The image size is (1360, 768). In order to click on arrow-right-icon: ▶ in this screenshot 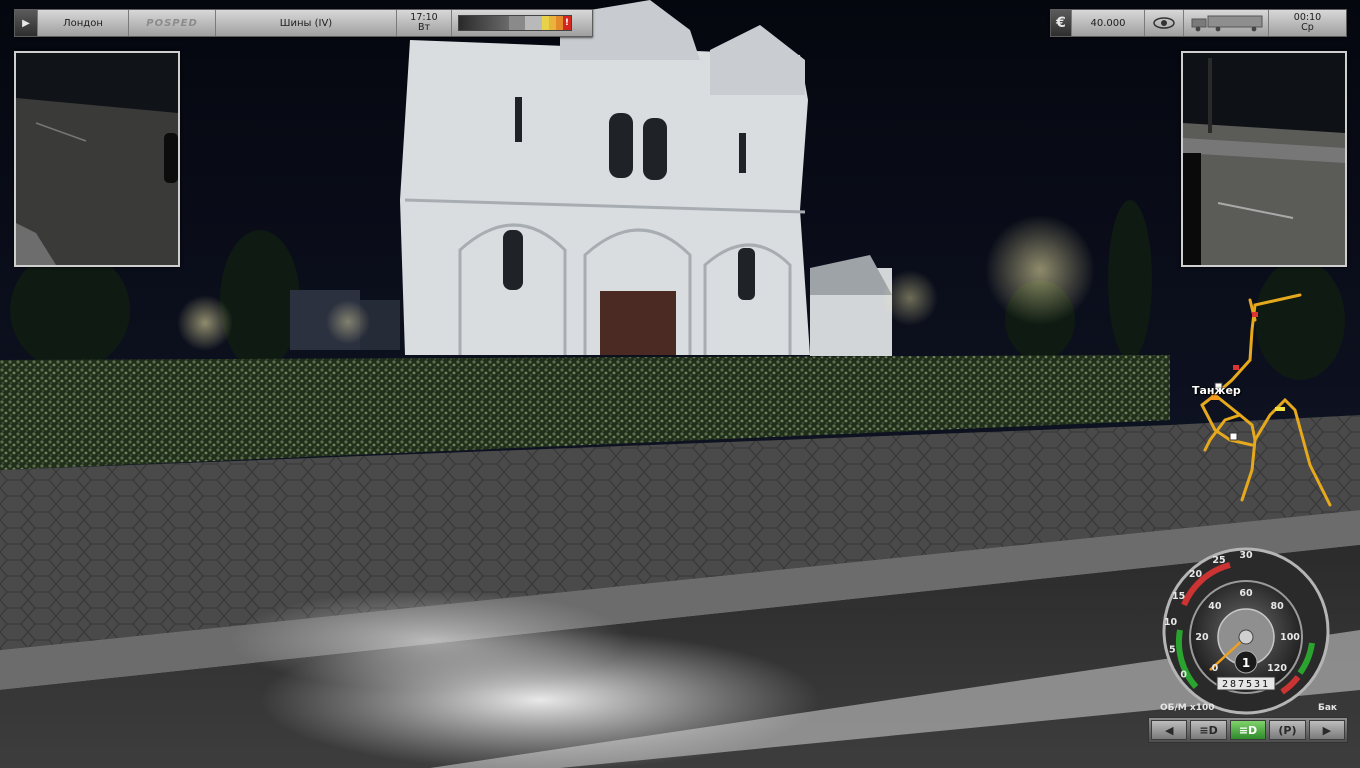, I will do `click(1327, 730)`.